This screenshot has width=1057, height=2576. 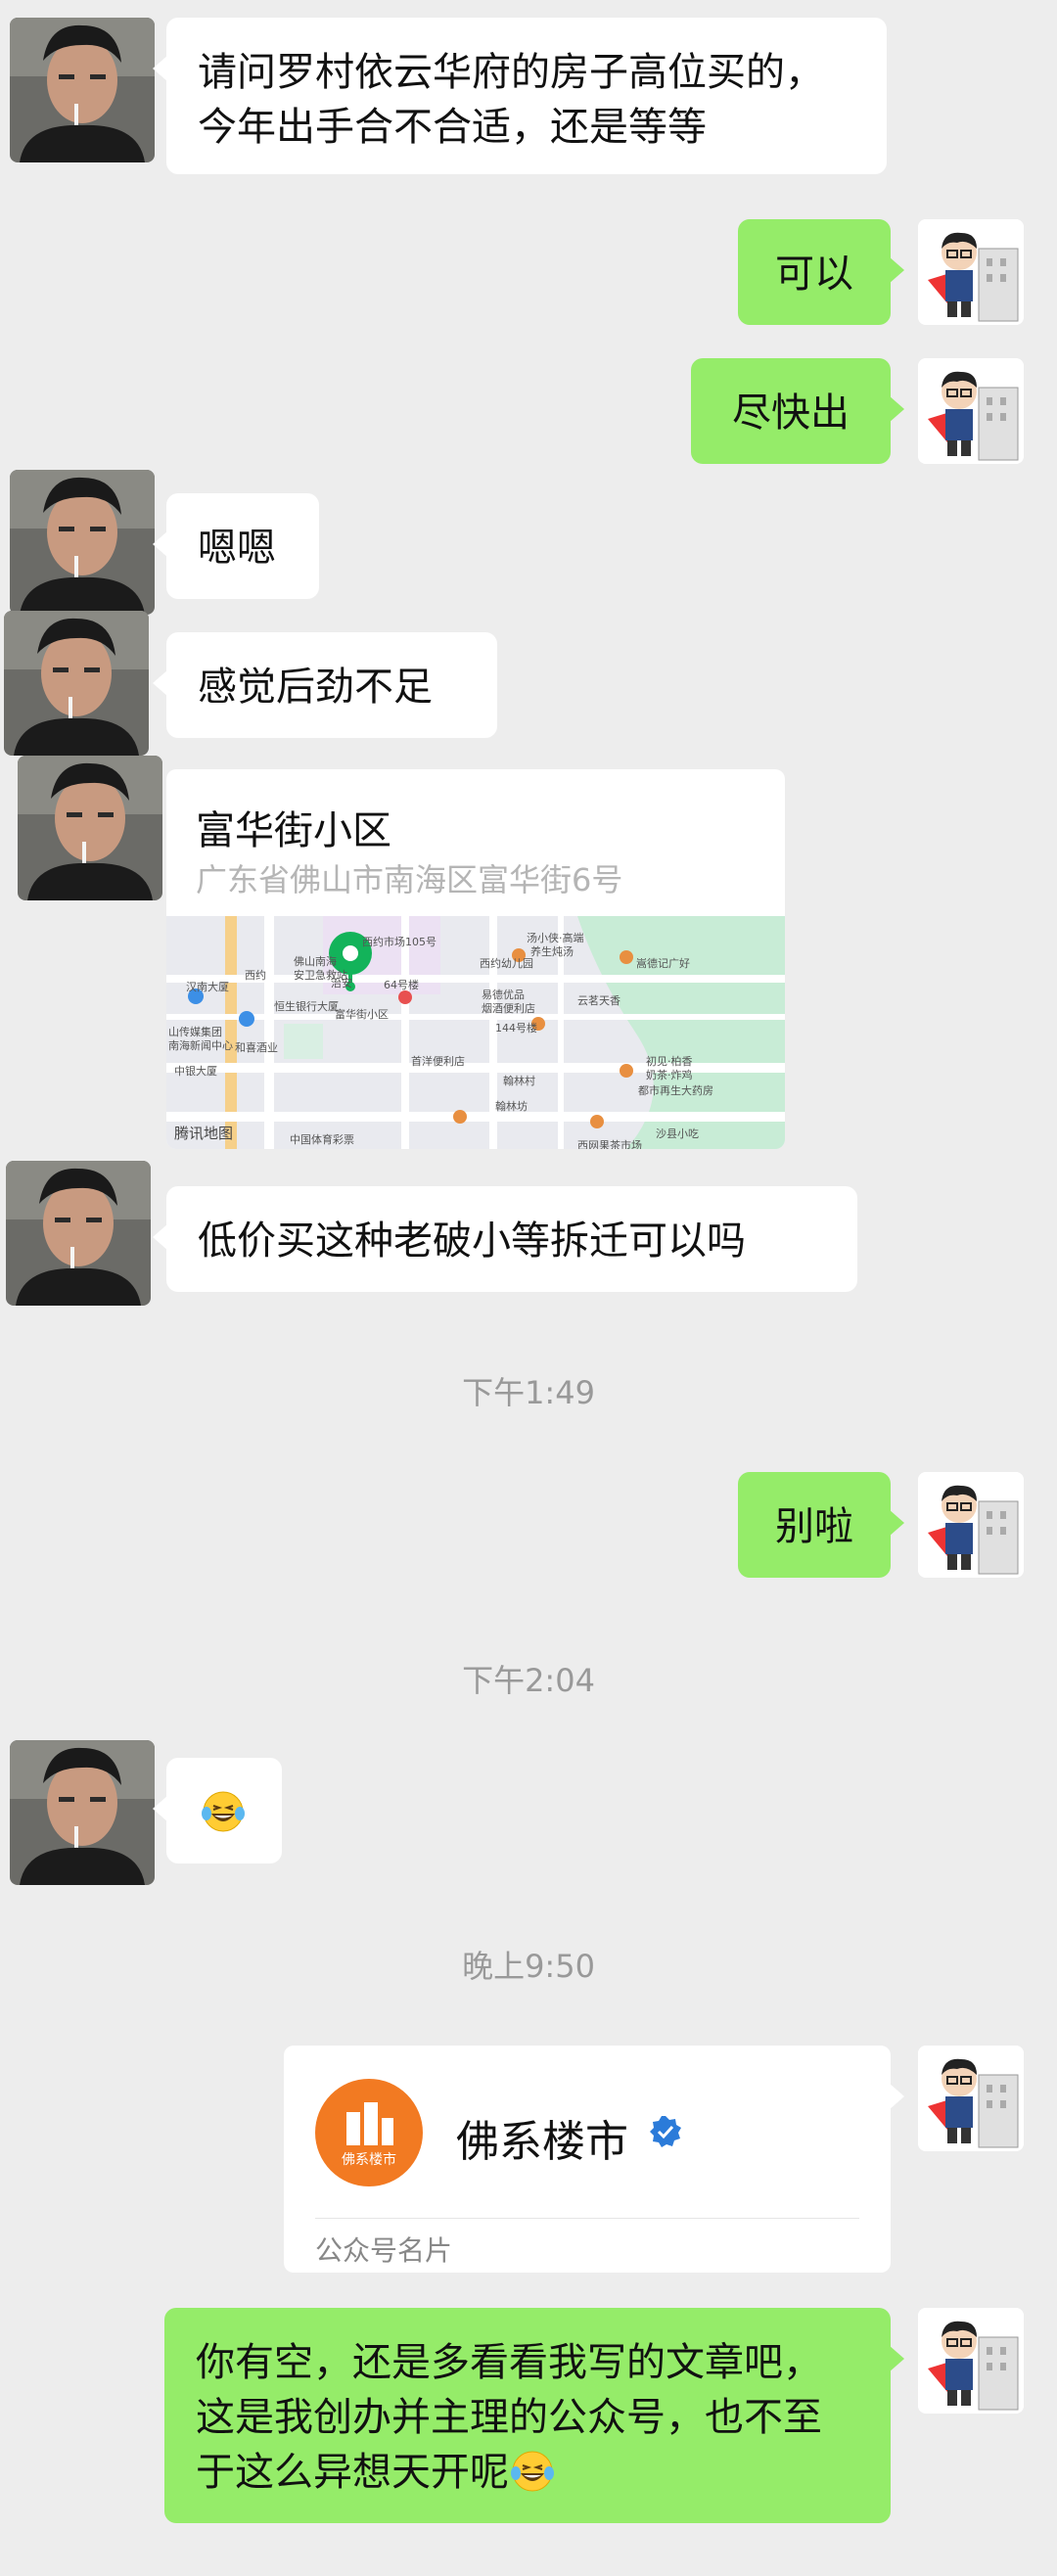 What do you see at coordinates (369, 2123) in the screenshot?
I see `building-logo-icon` at bounding box center [369, 2123].